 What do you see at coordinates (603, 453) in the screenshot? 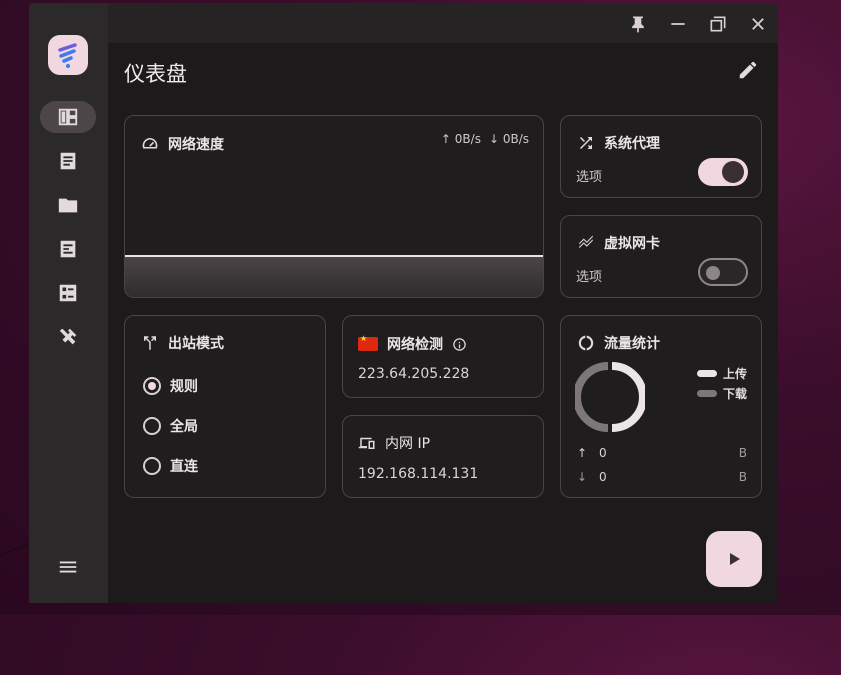
I see `upload-total-value: 0` at bounding box center [603, 453].